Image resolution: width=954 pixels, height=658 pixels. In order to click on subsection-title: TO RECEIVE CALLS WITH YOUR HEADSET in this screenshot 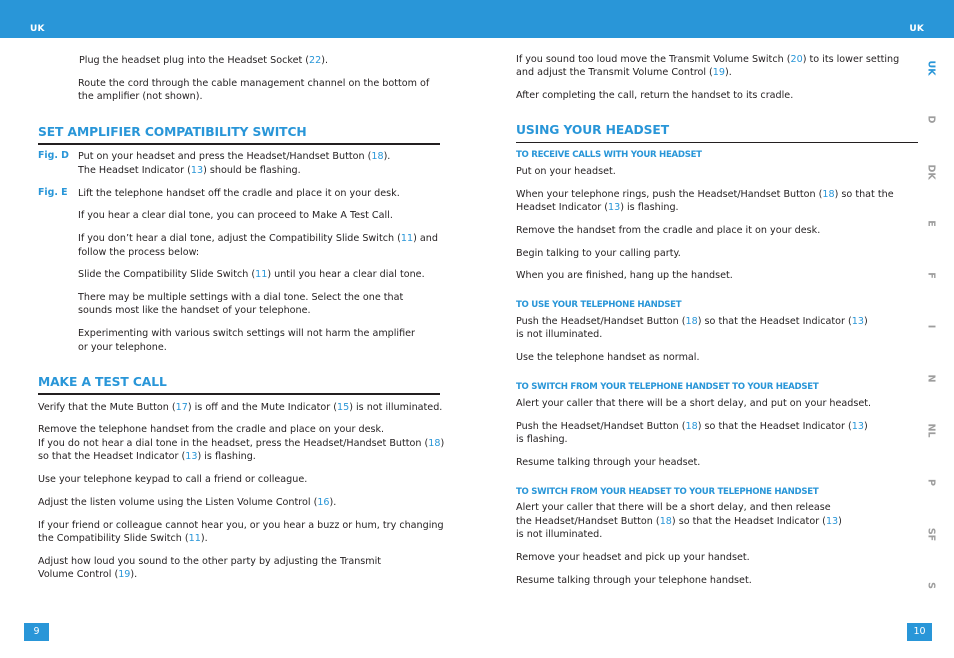, I will do `click(609, 155)`.